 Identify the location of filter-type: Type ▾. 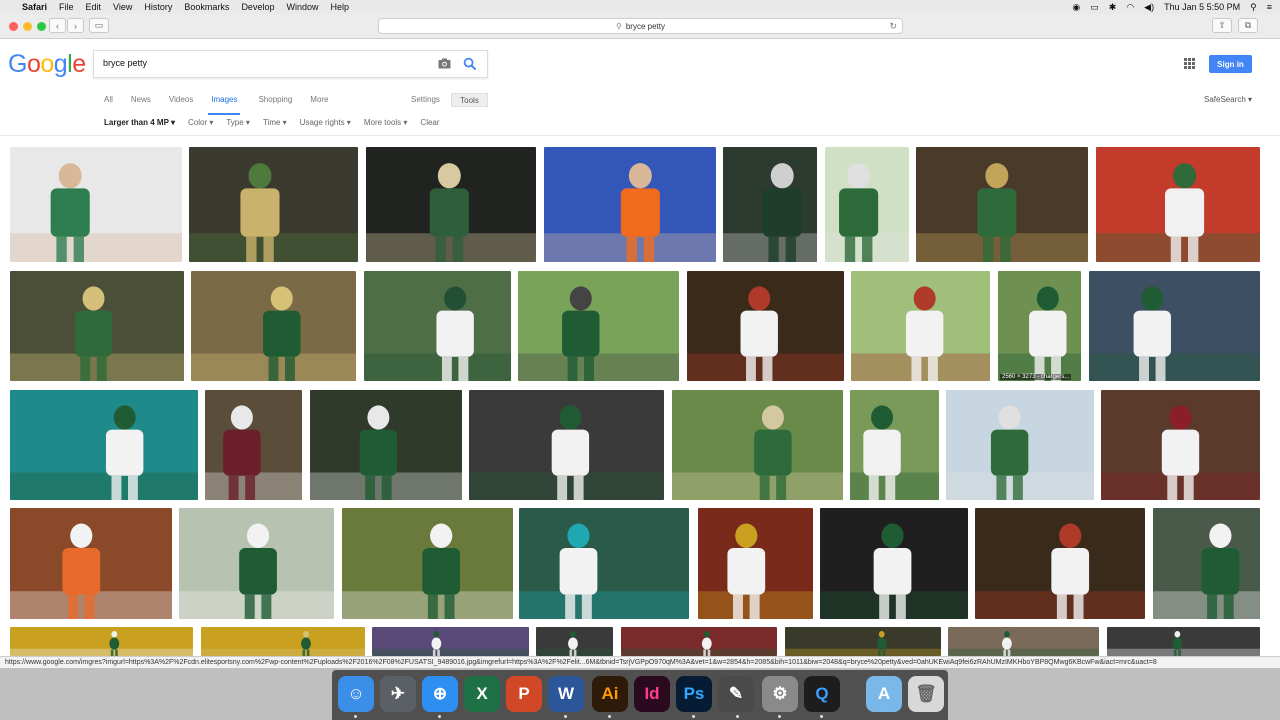
(238, 124).